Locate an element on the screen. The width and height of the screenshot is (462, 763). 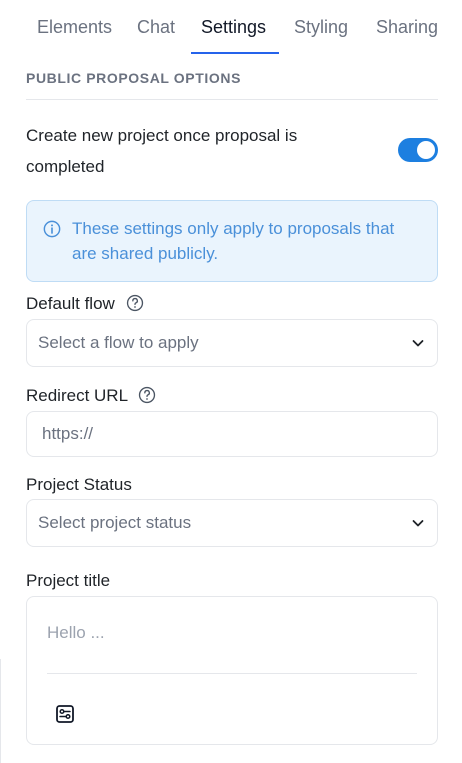
default-flow-select: Select a flow to apply is located at coordinates (232, 343).